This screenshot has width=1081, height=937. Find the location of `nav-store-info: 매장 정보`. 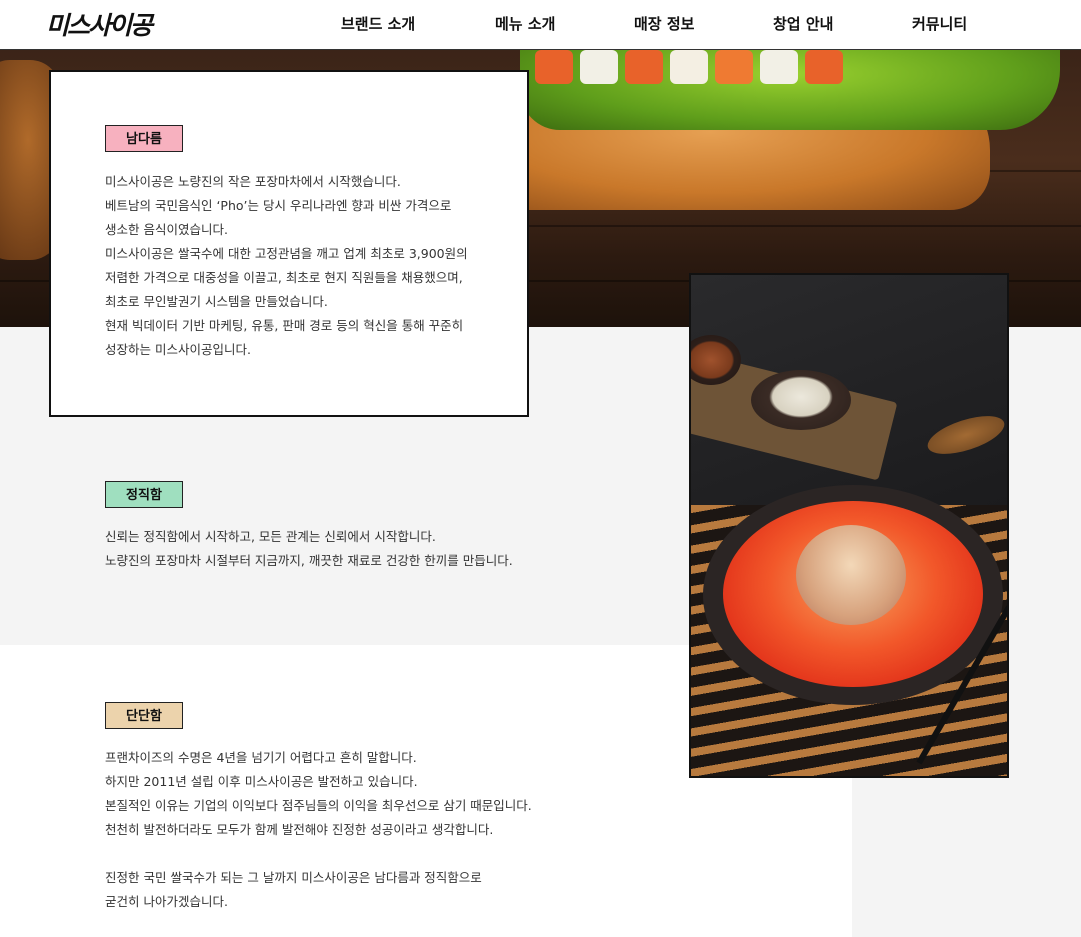

nav-store-info: 매장 정보 is located at coordinates (664, 23).